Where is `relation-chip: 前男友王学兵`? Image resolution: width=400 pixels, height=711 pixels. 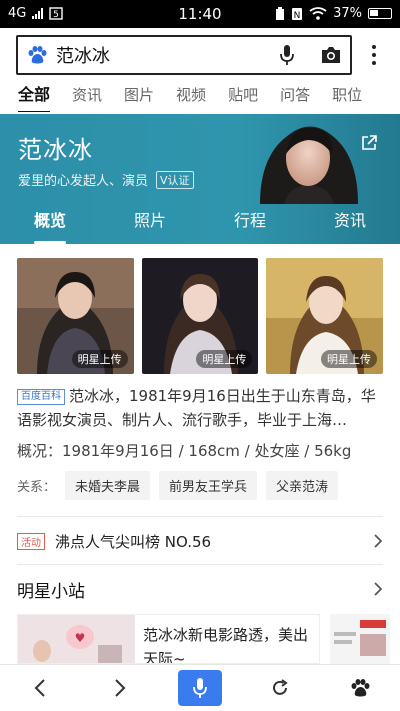 relation-chip: 前男友王学兵 is located at coordinates (208, 485).